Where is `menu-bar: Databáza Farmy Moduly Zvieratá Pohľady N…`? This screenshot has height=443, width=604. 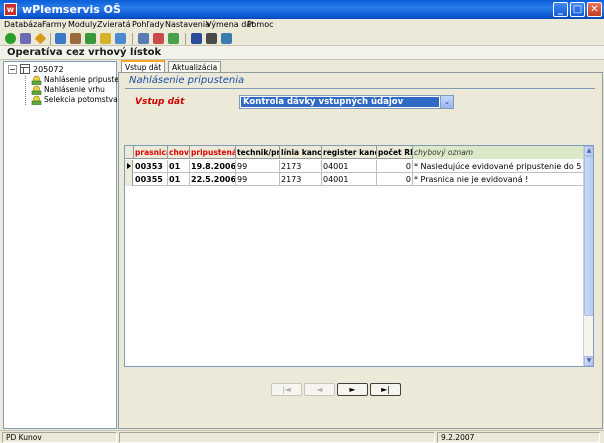
menu-bar: Databáza Farmy Moduly Zvieratá Pohľady N… is located at coordinates (302, 25).